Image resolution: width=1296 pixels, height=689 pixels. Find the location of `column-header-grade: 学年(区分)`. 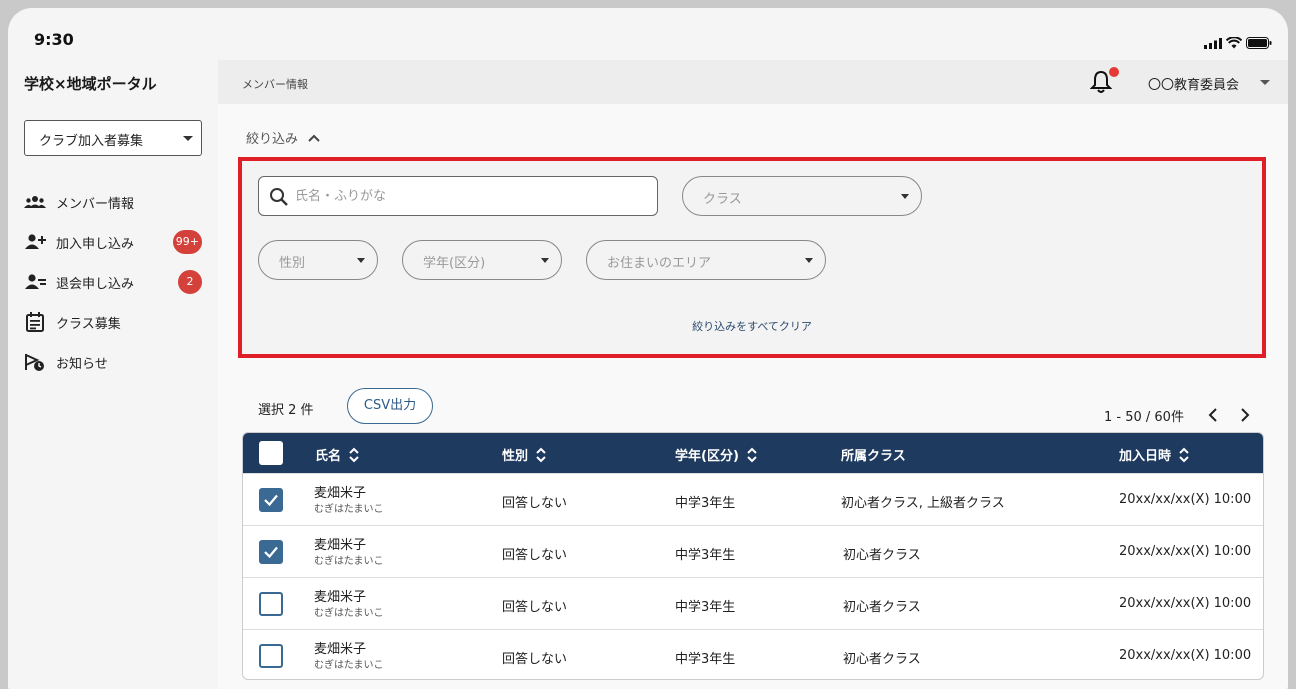

column-header-grade: 学年(区分) is located at coordinates (716, 454).